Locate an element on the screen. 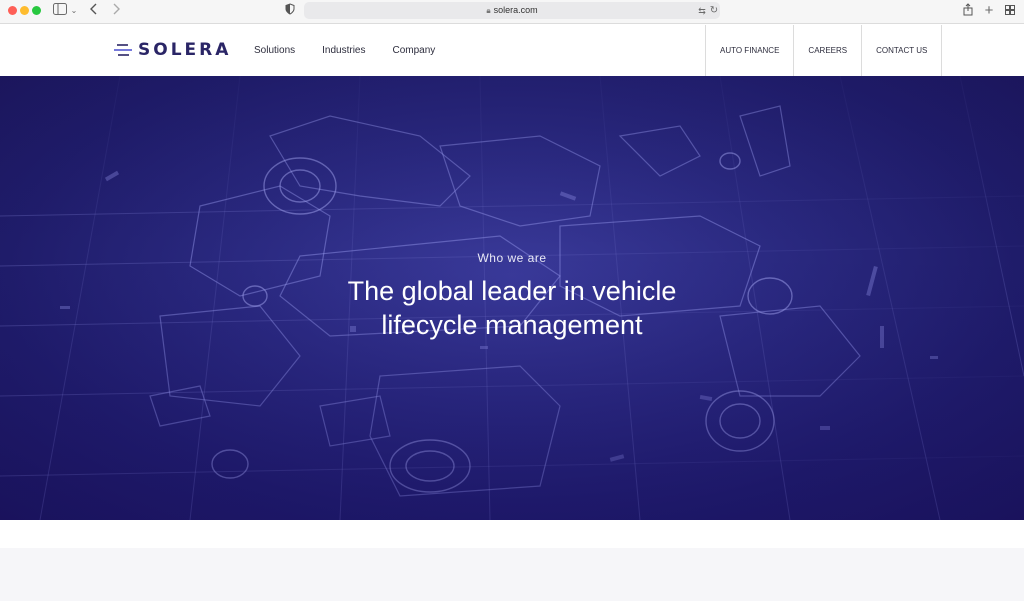  careers-link: CAREERS is located at coordinates (827, 50).